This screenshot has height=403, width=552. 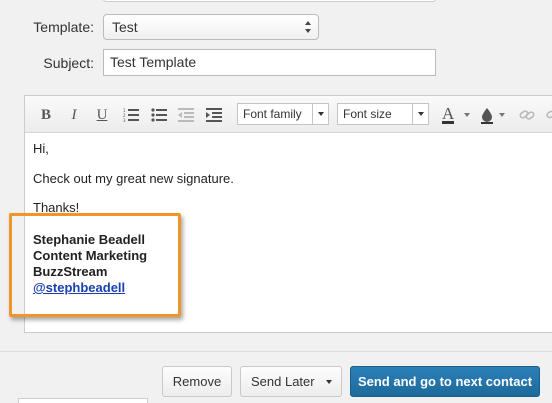 What do you see at coordinates (308, 27) in the screenshot?
I see `select-arrows-icon` at bounding box center [308, 27].